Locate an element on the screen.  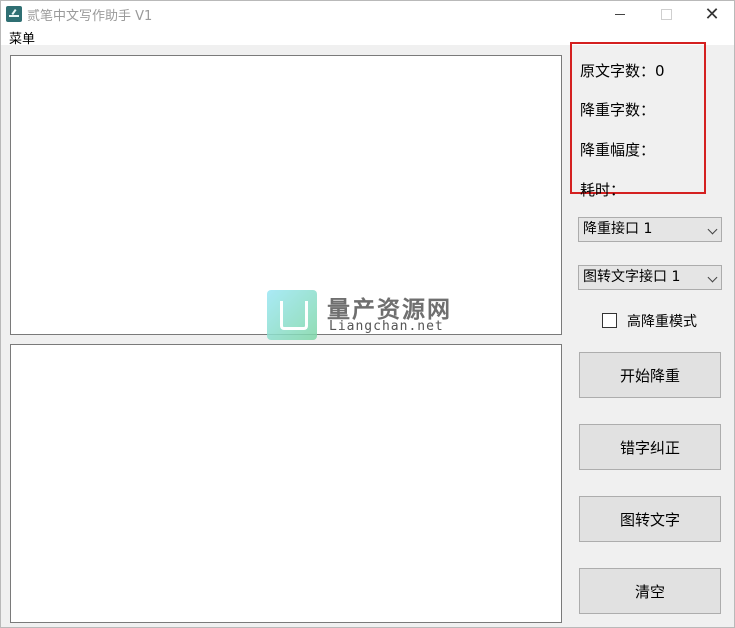
minimize-button is located at coordinates (620, 14).